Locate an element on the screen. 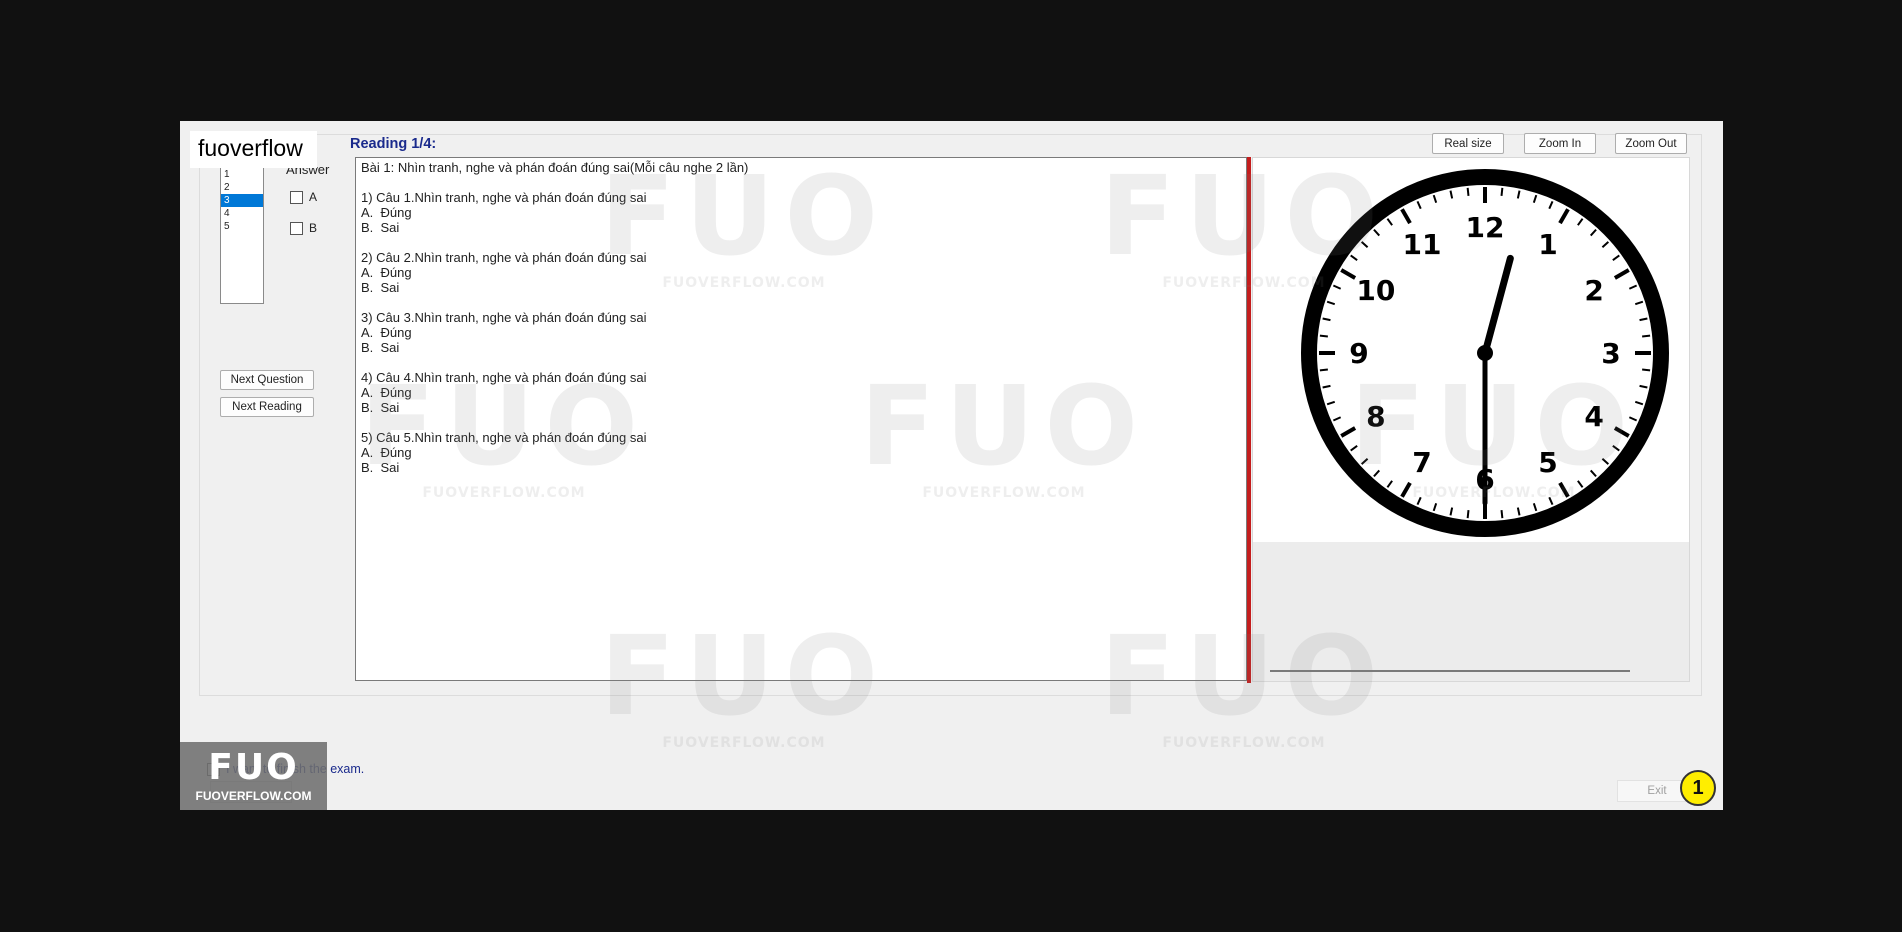  zoom-in-button: Zoom In is located at coordinates (1560, 143).